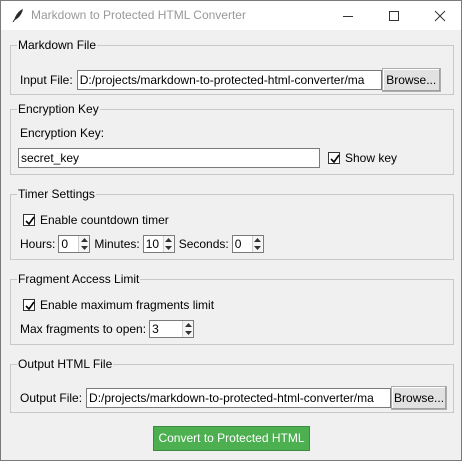 The width and height of the screenshot is (462, 461). I want to click on enable-timer-label: Enable countdown timer, so click(104, 220).